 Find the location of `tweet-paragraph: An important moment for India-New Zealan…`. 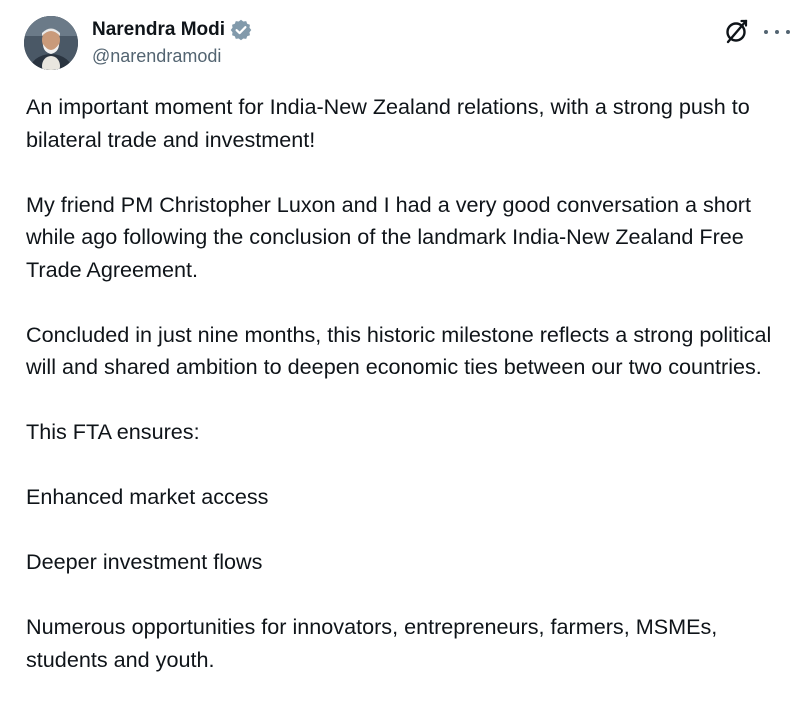

tweet-paragraph: An important moment for India-New Zealan… is located at coordinates (388, 123).